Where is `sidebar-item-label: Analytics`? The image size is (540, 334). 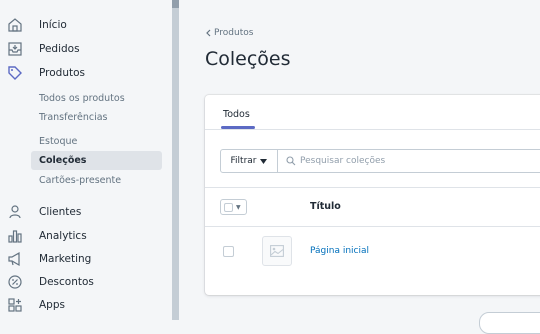
sidebar-item-label: Analytics is located at coordinates (63, 236).